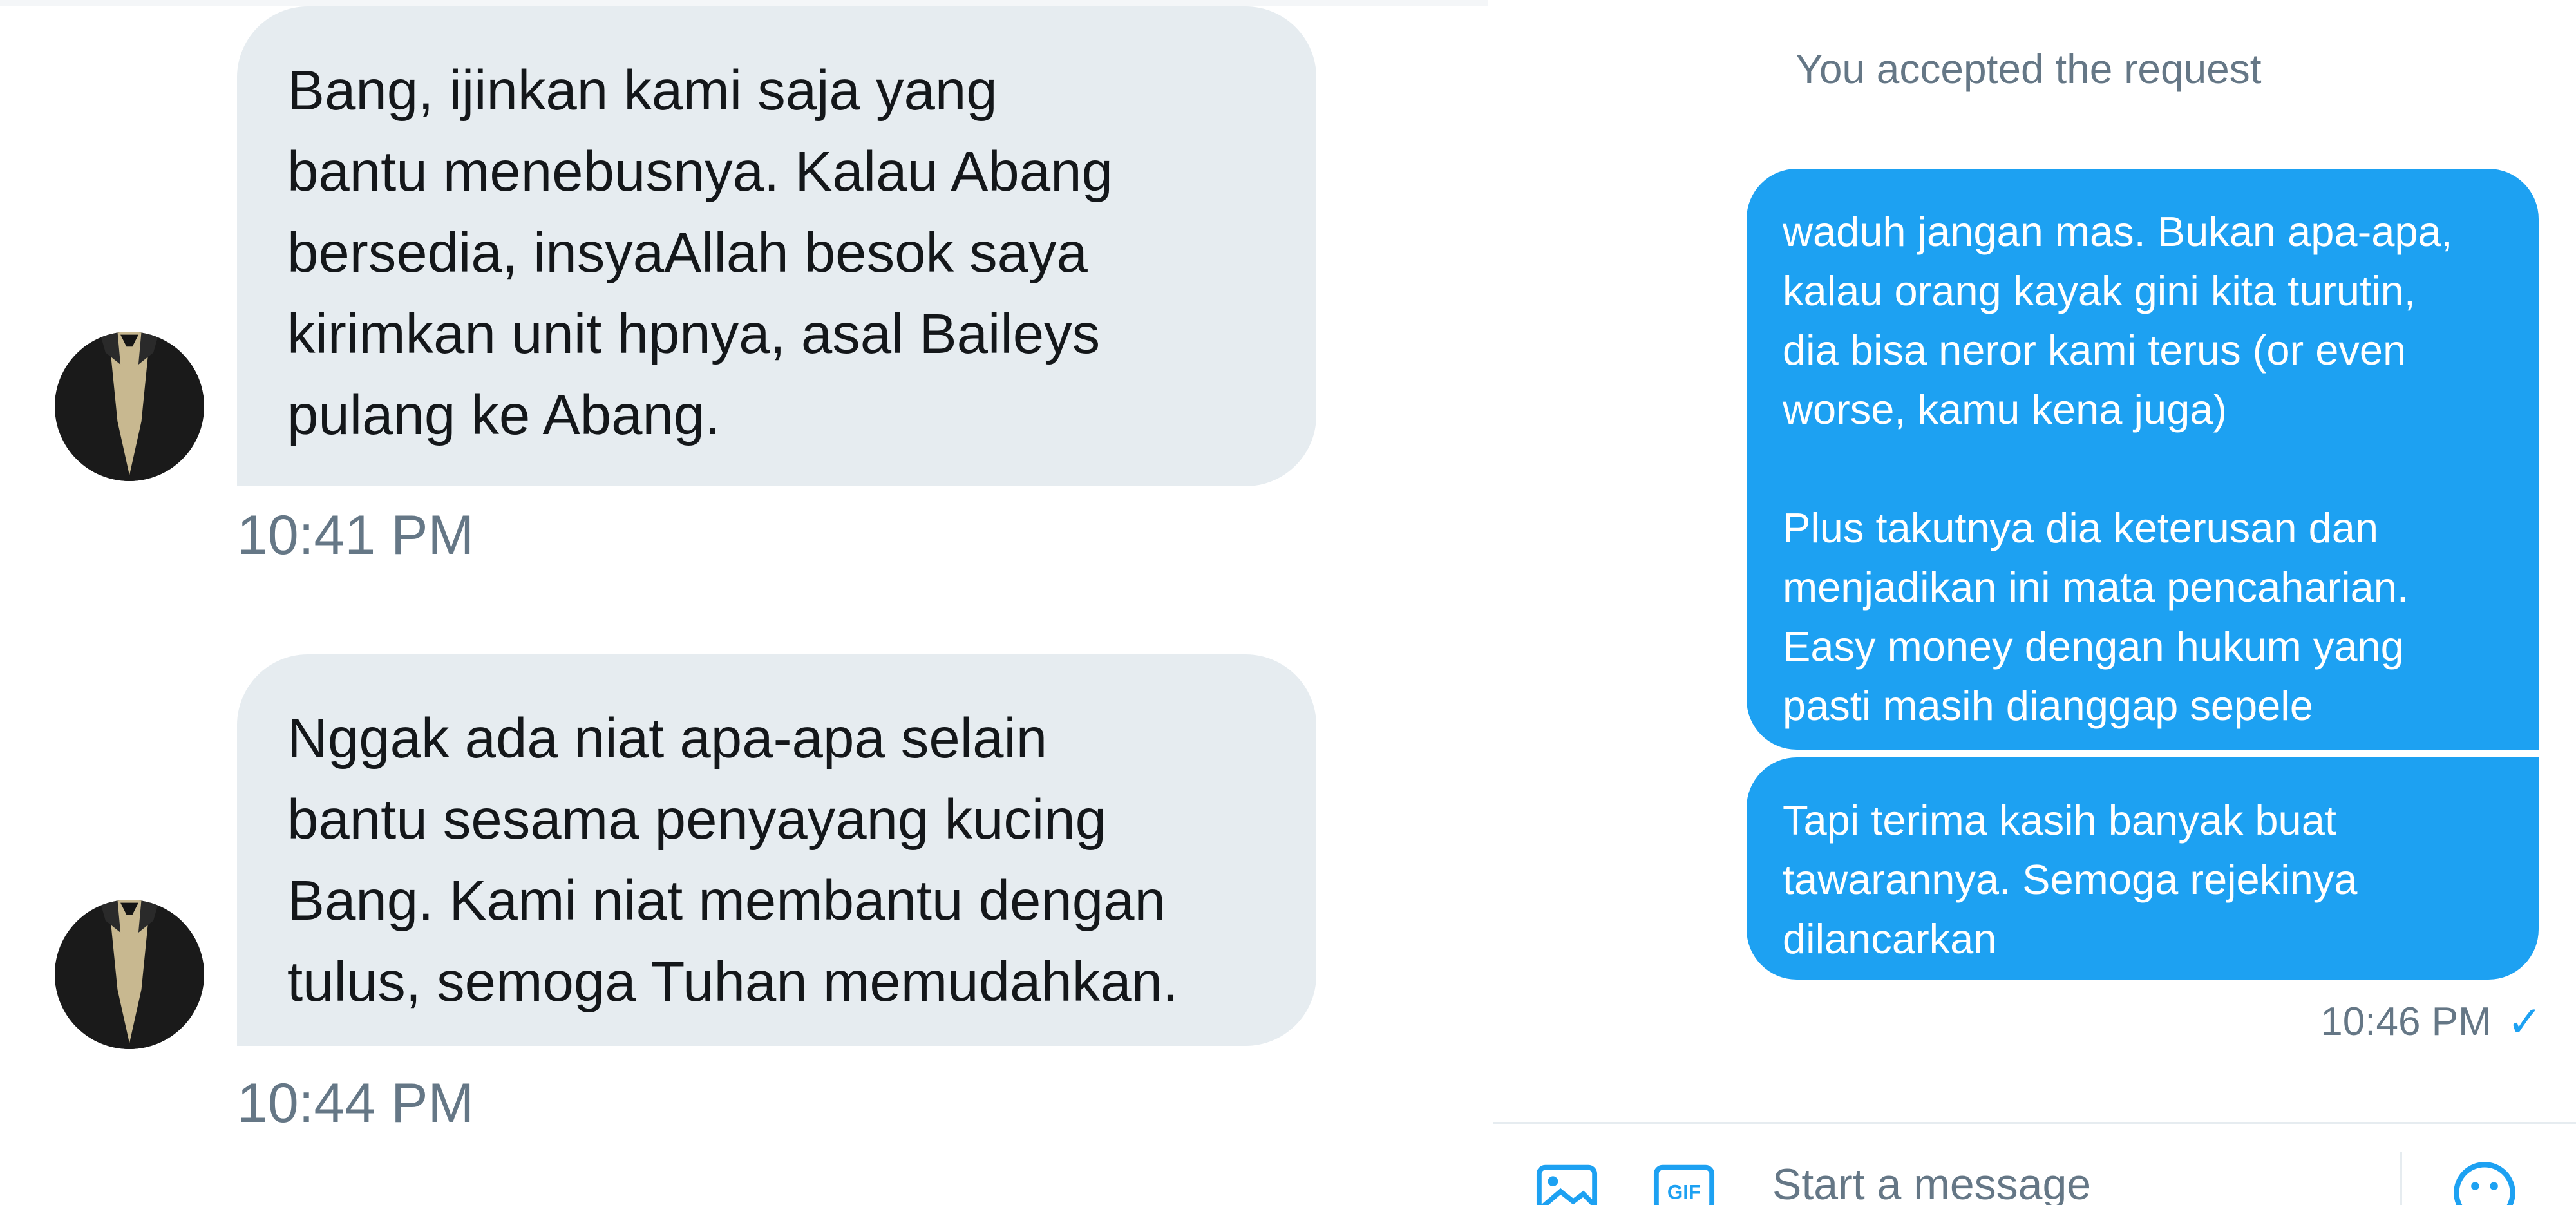 The width and height of the screenshot is (2576, 1205). I want to click on message-input: Start a message, so click(1931, 1182).